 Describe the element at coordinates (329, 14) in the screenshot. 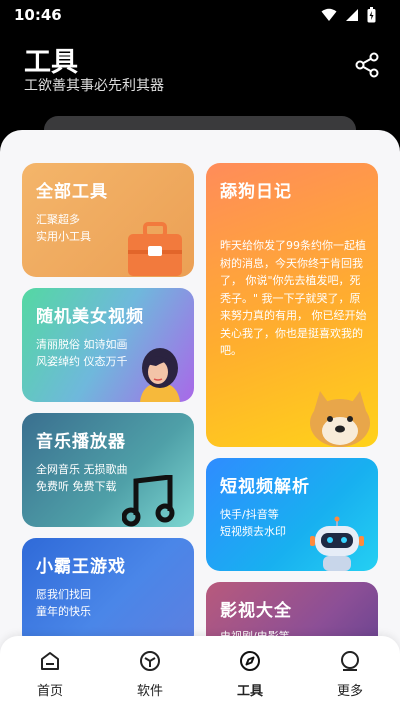

I see `wifi-icon` at that location.